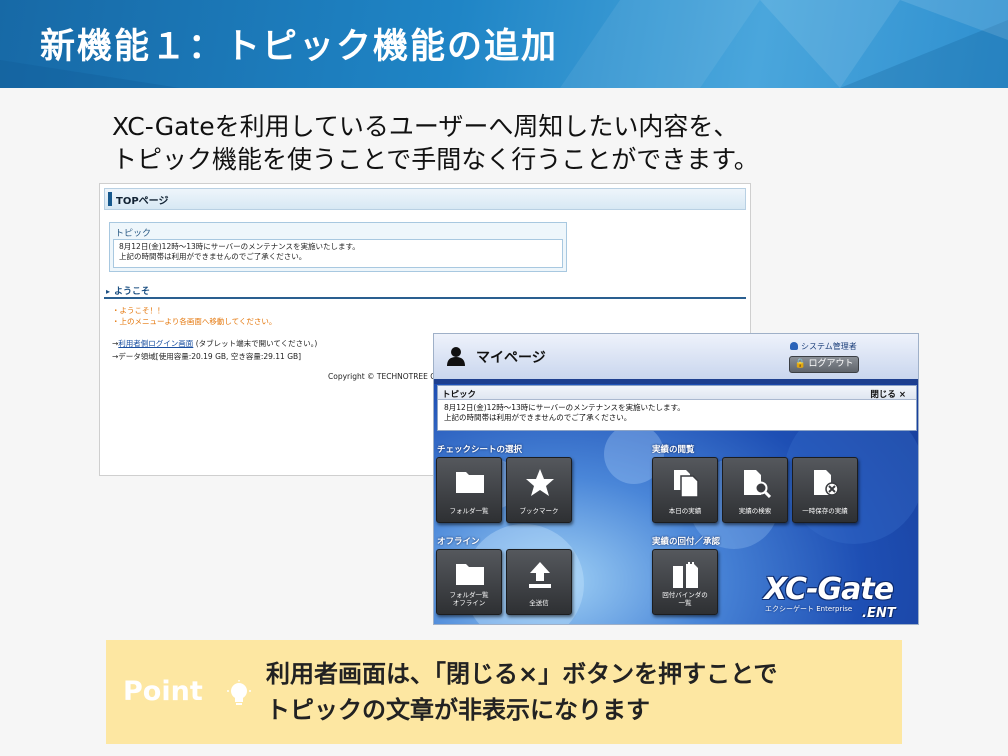  I want to click on tile-folder-list: フォルダ一覧, so click(469, 490).